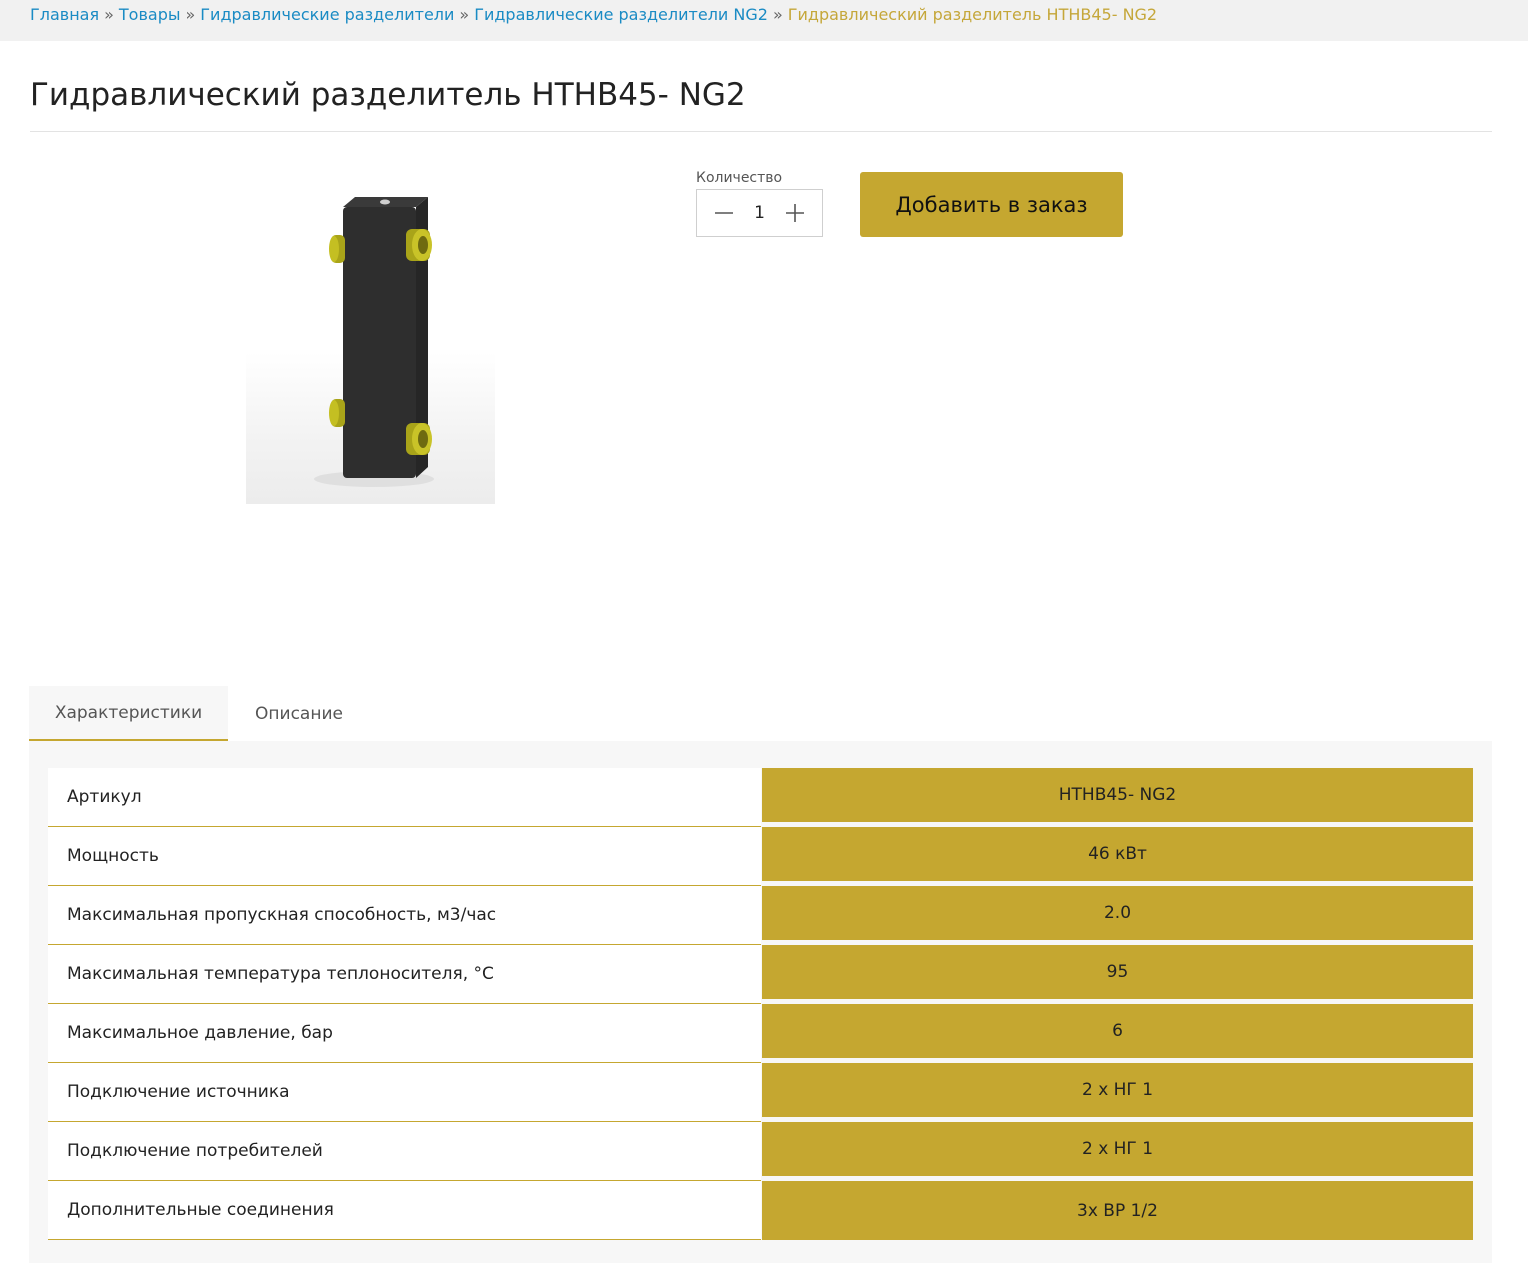  What do you see at coordinates (621, 14) in the screenshot?
I see `breadcrumb-link-separators-ng2: Гидравлические разделители NG2` at bounding box center [621, 14].